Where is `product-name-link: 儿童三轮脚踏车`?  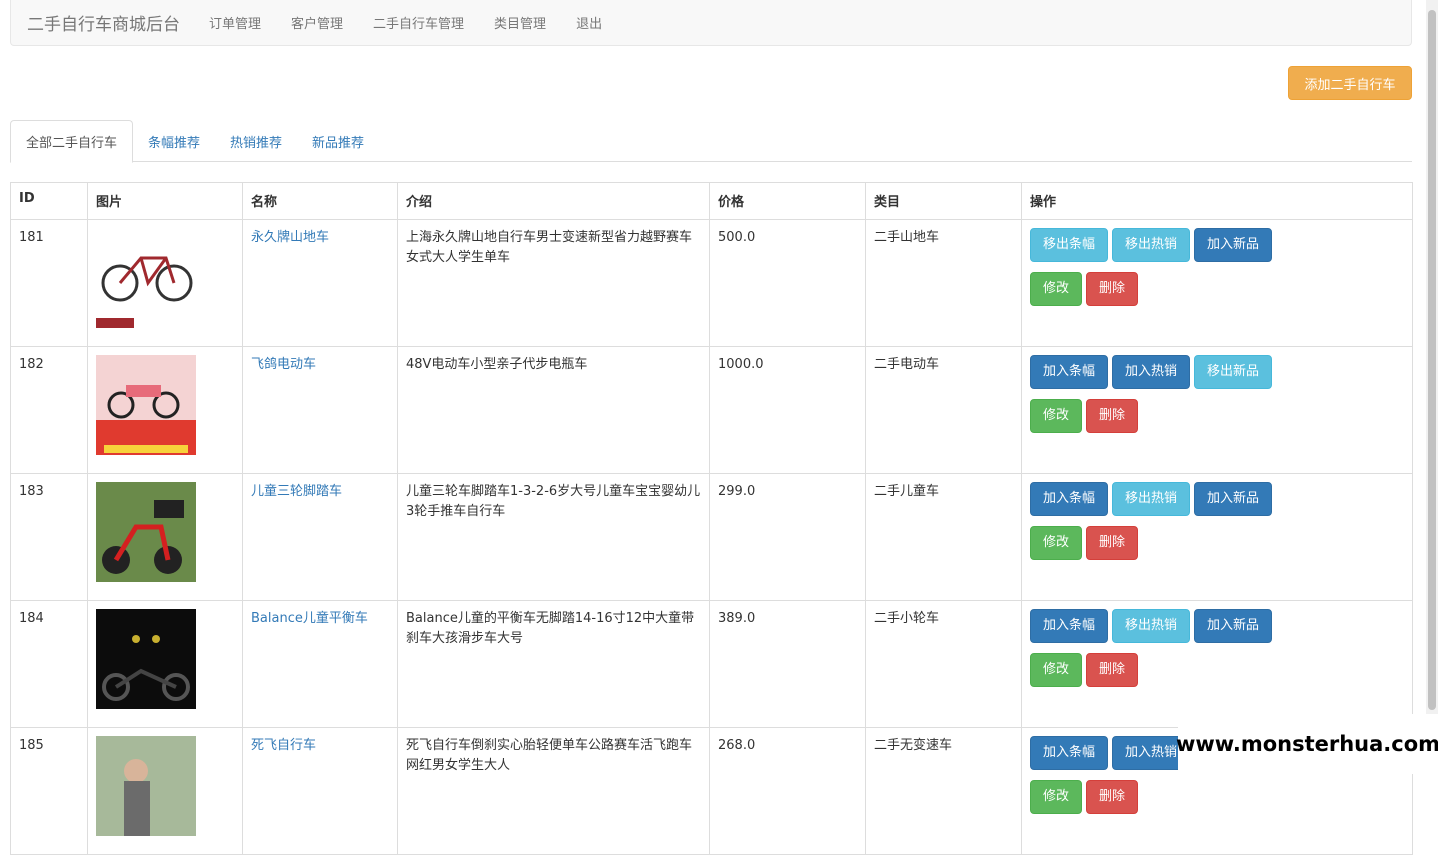 product-name-link: 儿童三轮脚踏车 is located at coordinates (320, 537).